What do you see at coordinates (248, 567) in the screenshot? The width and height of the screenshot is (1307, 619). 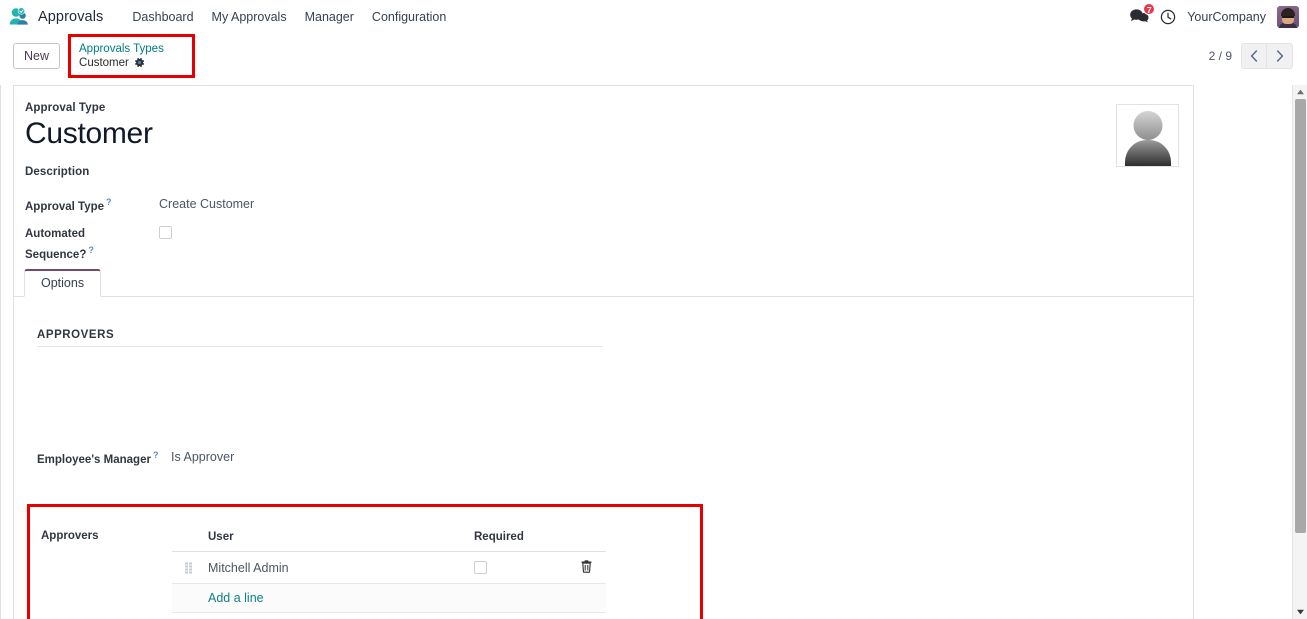 I see `cell-user-name-text: Mitchell Admin` at bounding box center [248, 567].